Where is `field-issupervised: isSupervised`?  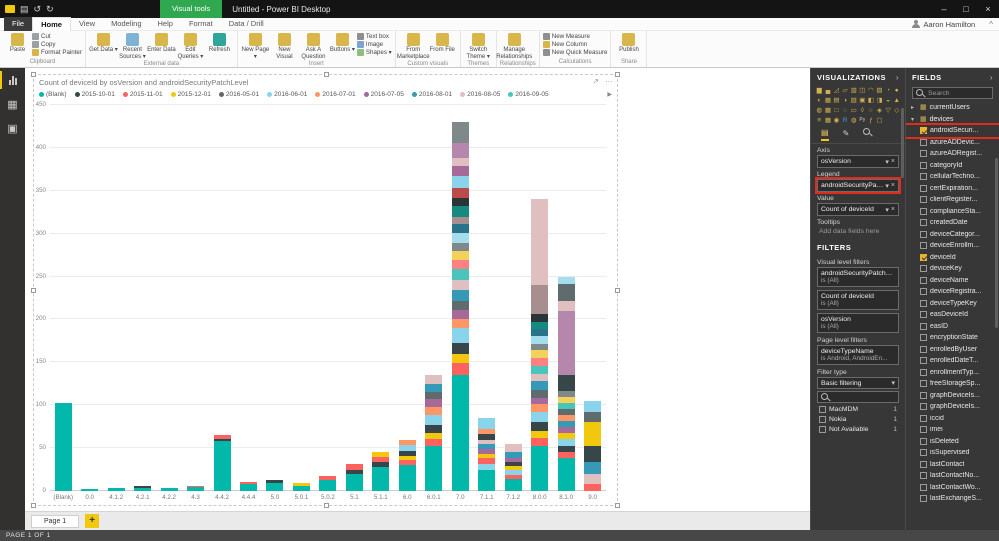 field-issupervised: isSupervised is located at coordinates (952, 453).